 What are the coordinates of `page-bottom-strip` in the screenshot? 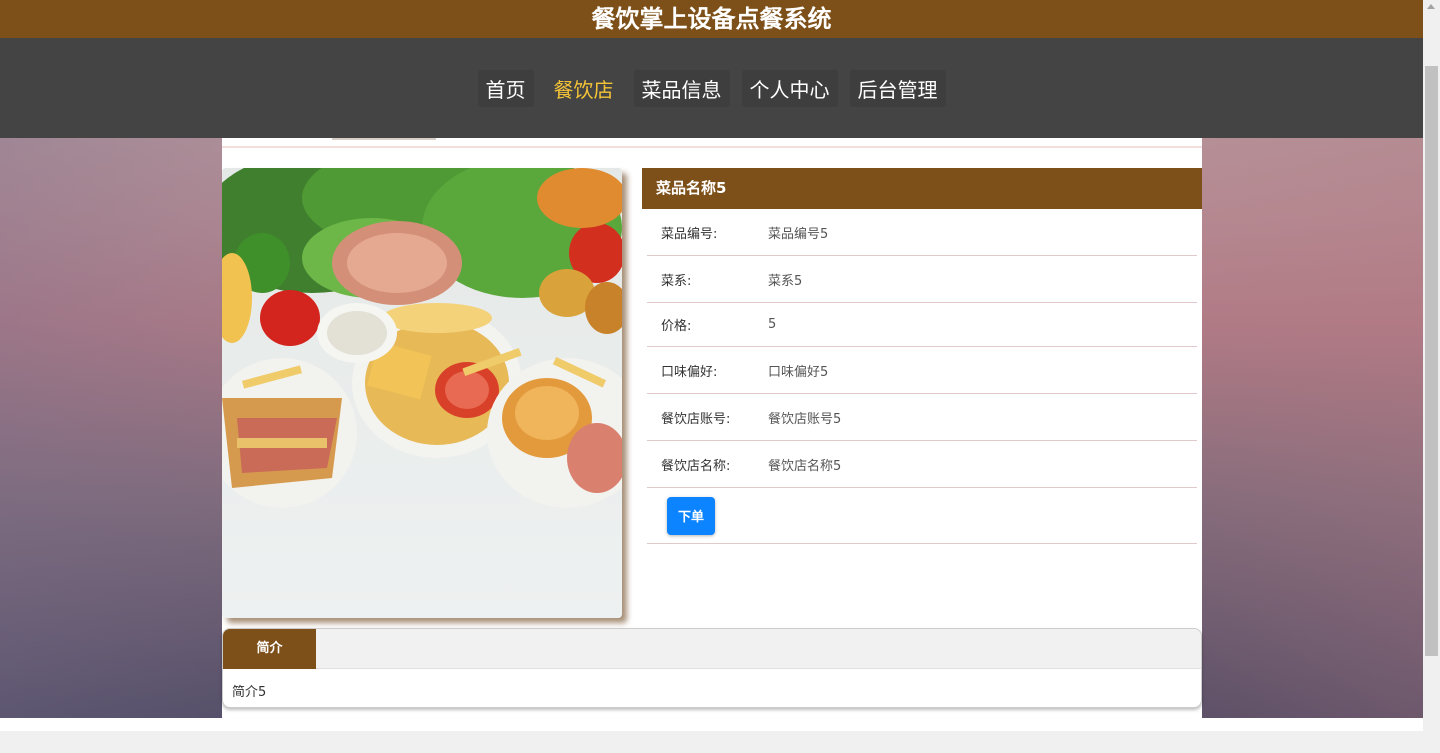 It's located at (711, 724).